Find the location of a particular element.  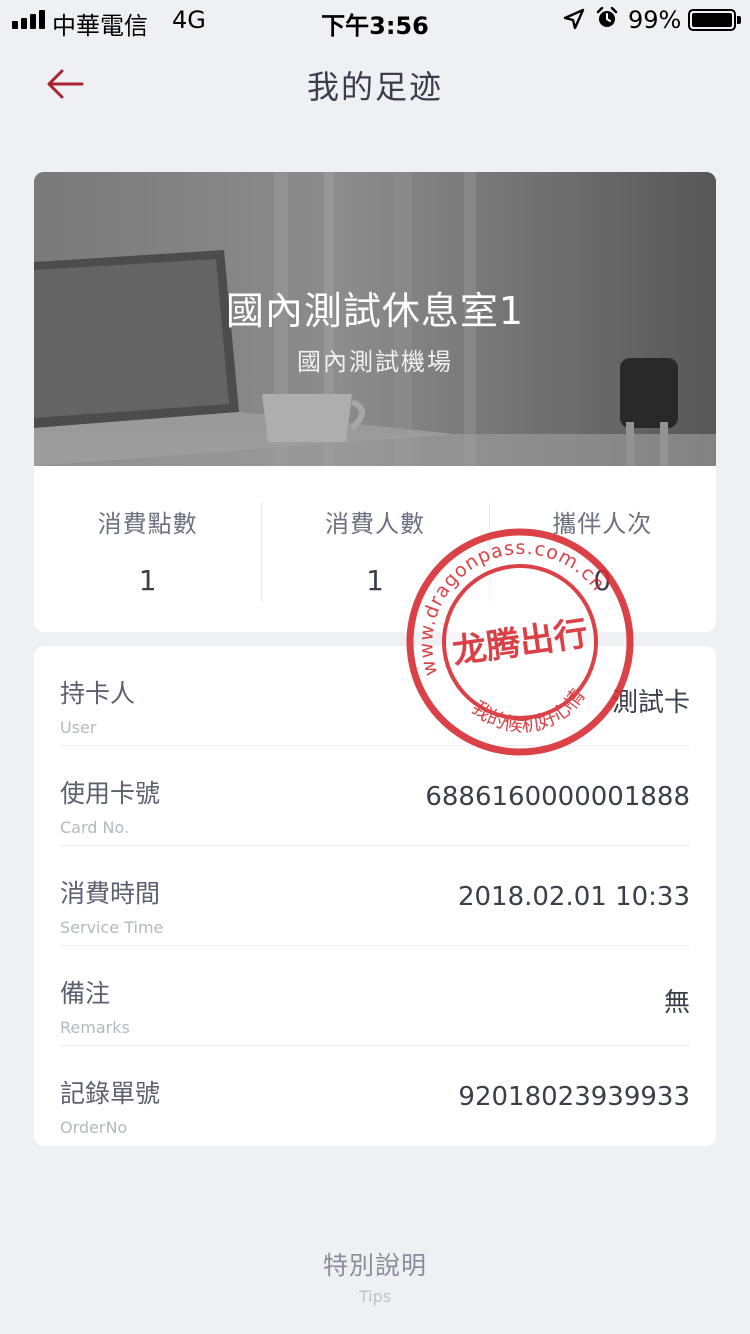

tips-subtitle: Tips is located at coordinates (375, 1296).